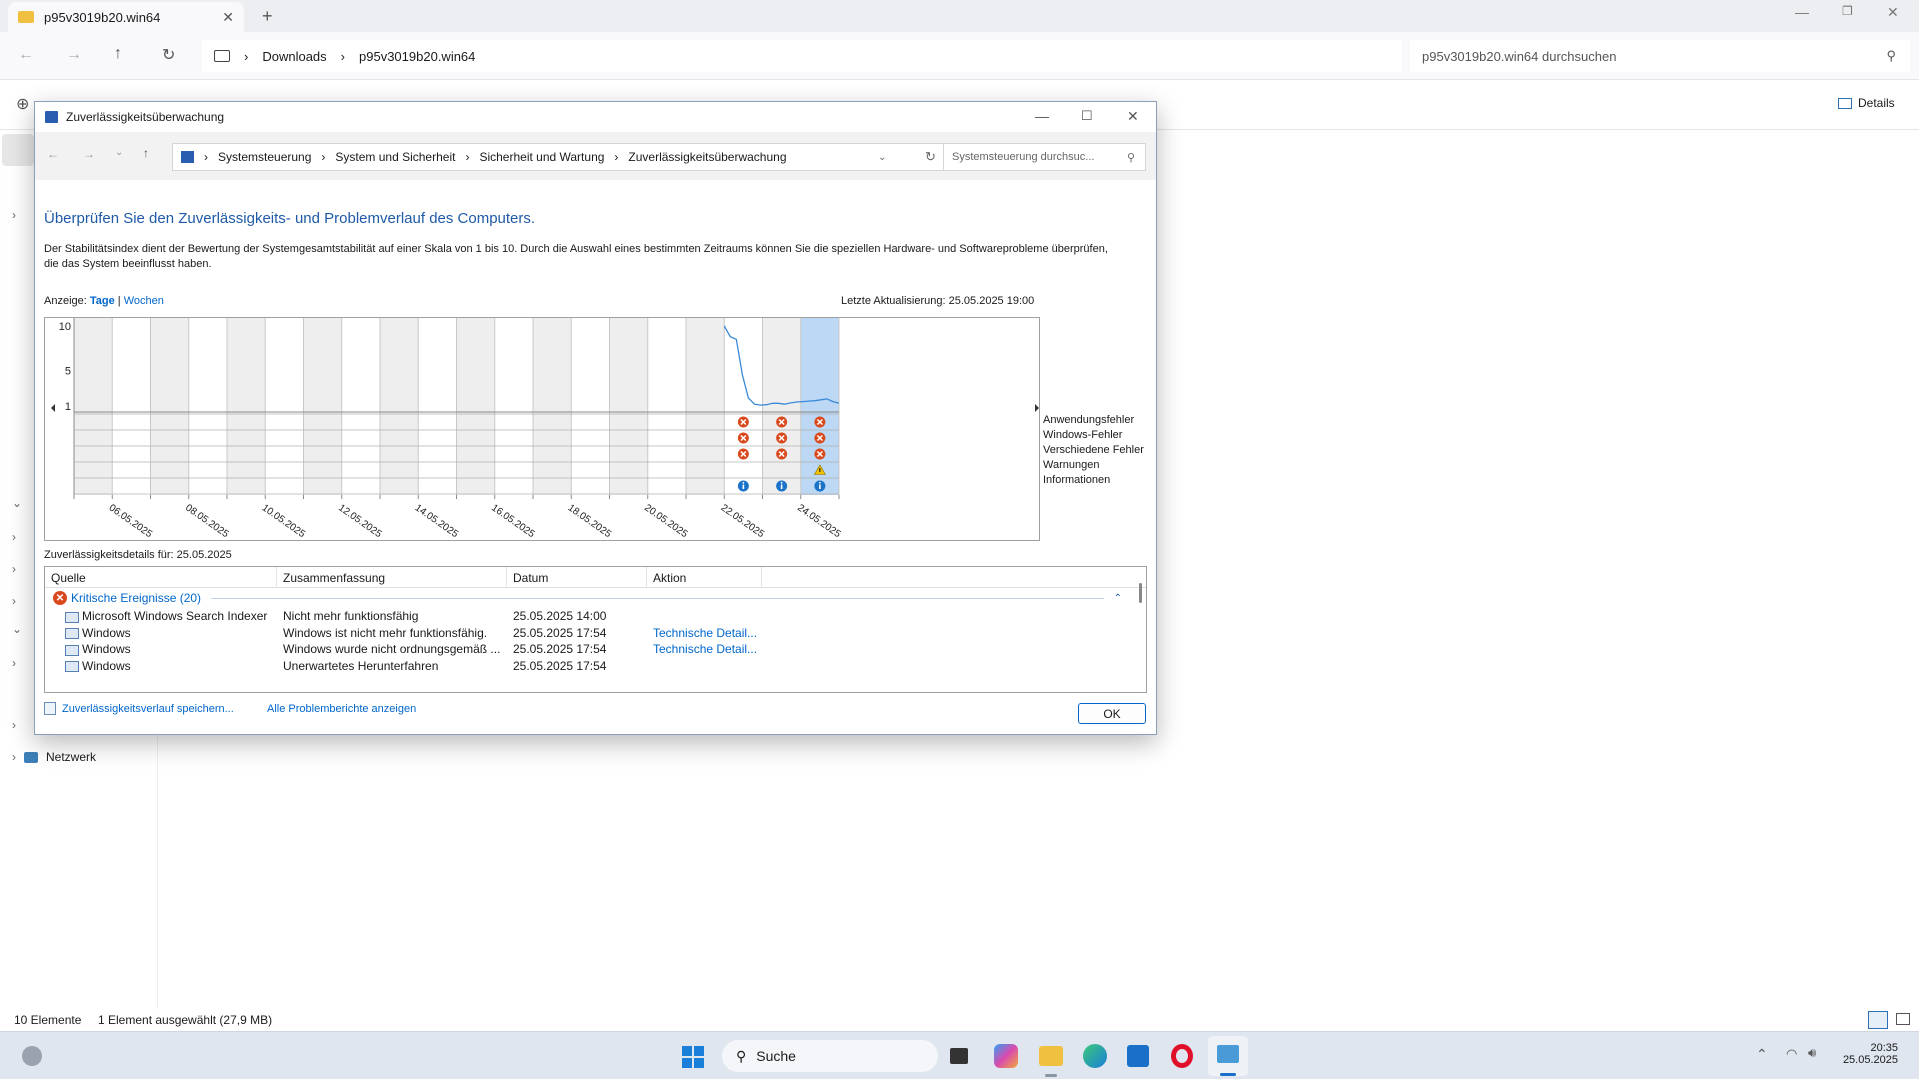 The image size is (1919, 1079). Describe the element at coordinates (1228, 1056) in the screenshot. I see `active-app-button` at that location.